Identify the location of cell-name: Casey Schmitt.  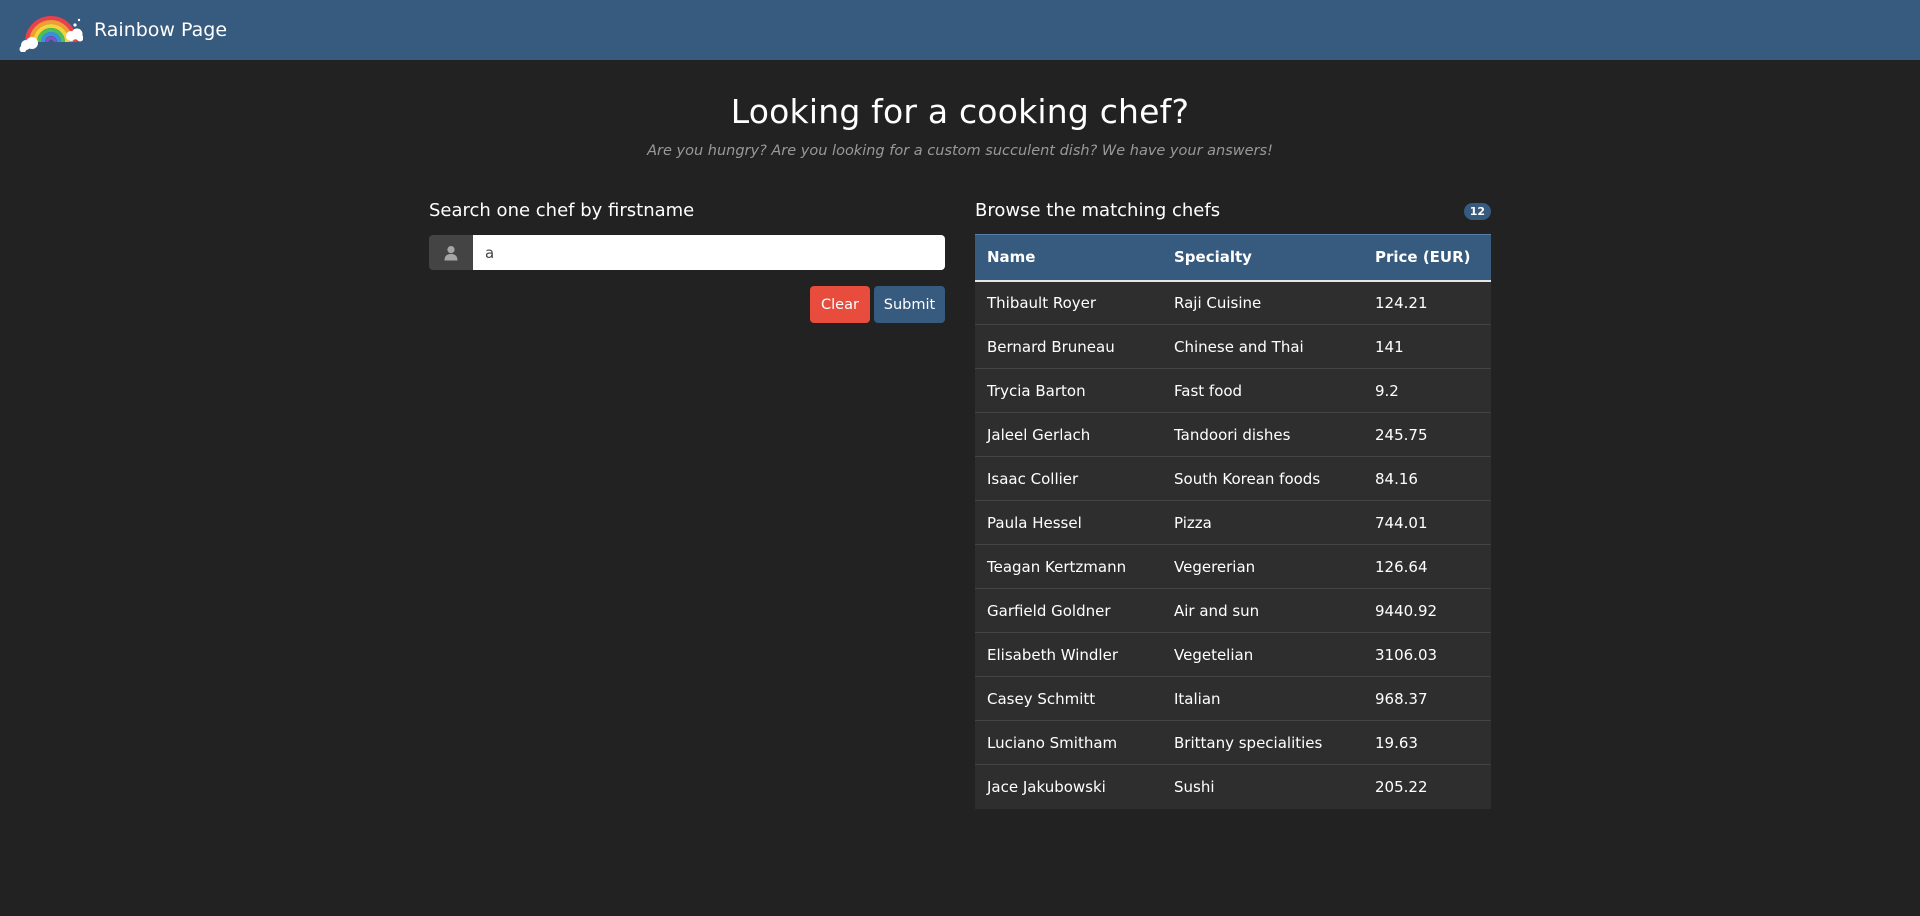
(1068, 698).